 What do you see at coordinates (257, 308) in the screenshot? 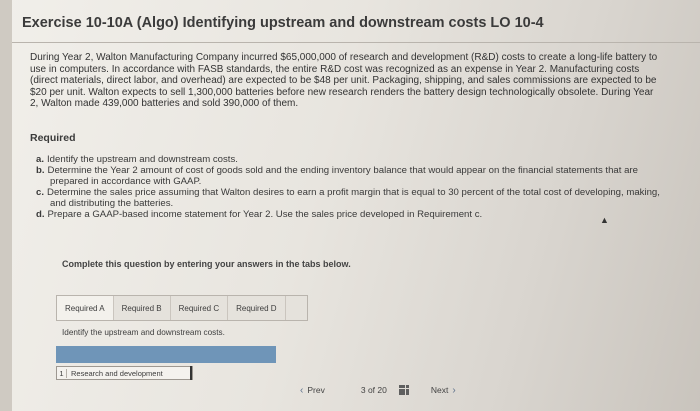
I see `tab-required-d: Required D` at bounding box center [257, 308].